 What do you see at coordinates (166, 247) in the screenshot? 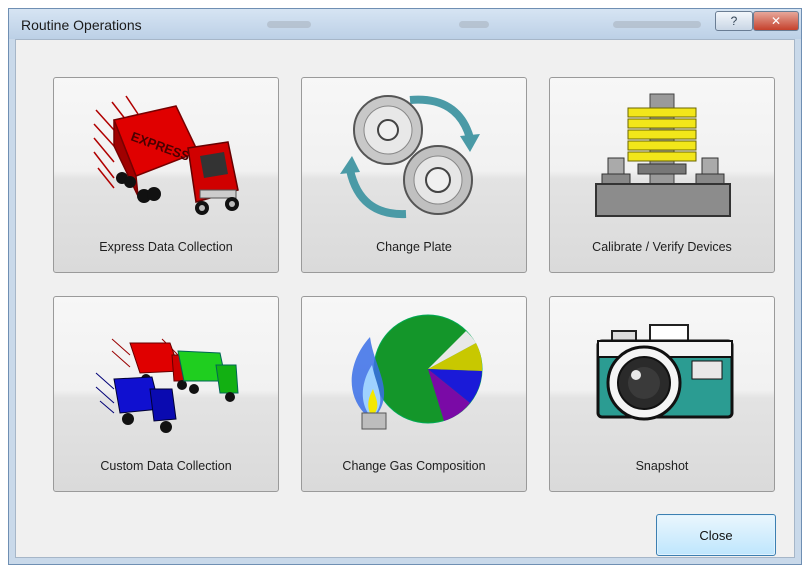
I see `tile-label: Express Data Collection` at bounding box center [166, 247].